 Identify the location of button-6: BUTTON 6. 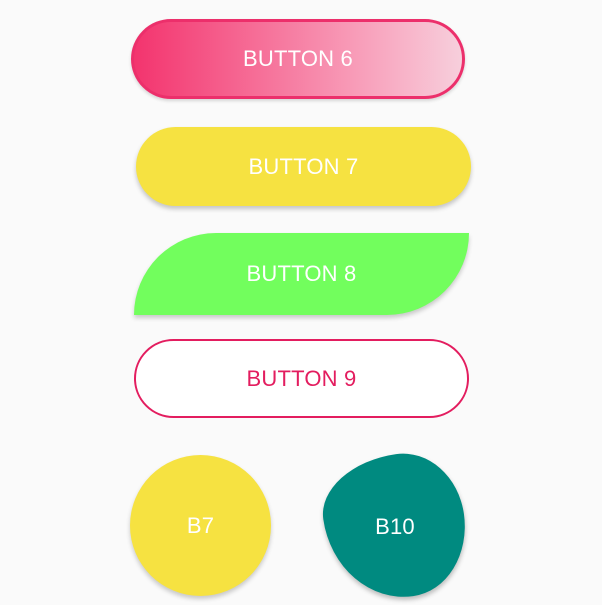
(298, 59).